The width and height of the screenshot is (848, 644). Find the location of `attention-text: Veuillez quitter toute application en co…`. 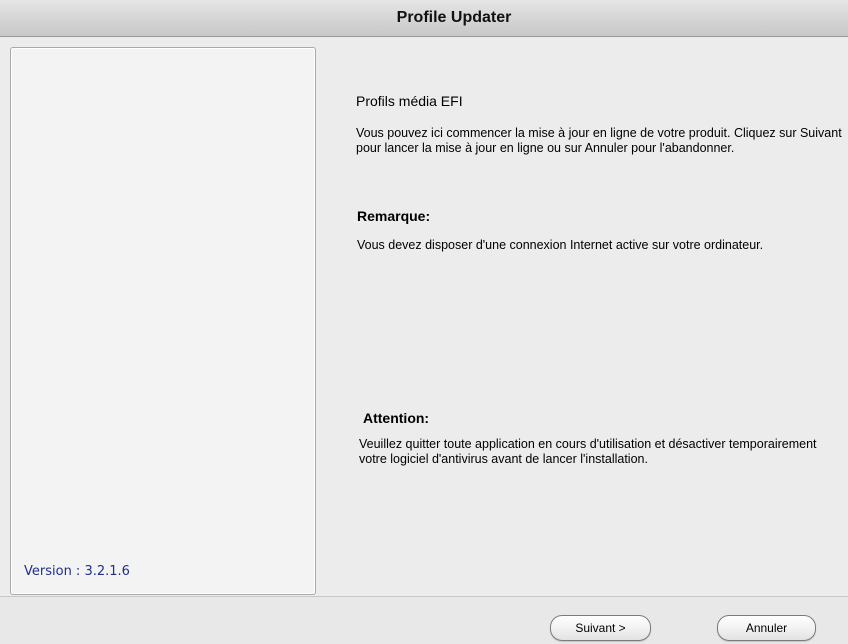

attention-text: Veuillez quitter toute application en co… is located at coordinates (588, 451).